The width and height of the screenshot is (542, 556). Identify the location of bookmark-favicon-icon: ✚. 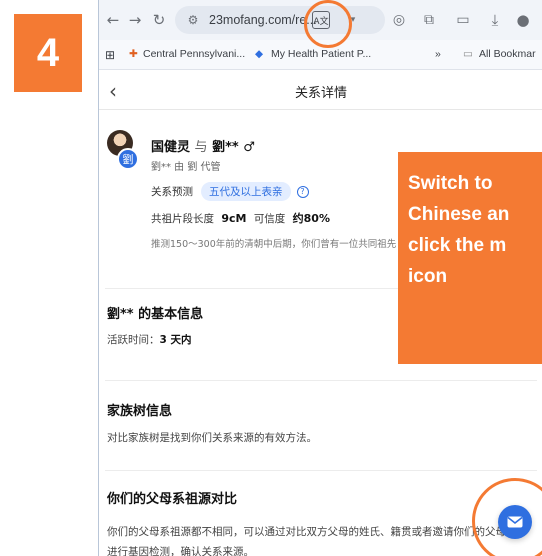
(133, 54).